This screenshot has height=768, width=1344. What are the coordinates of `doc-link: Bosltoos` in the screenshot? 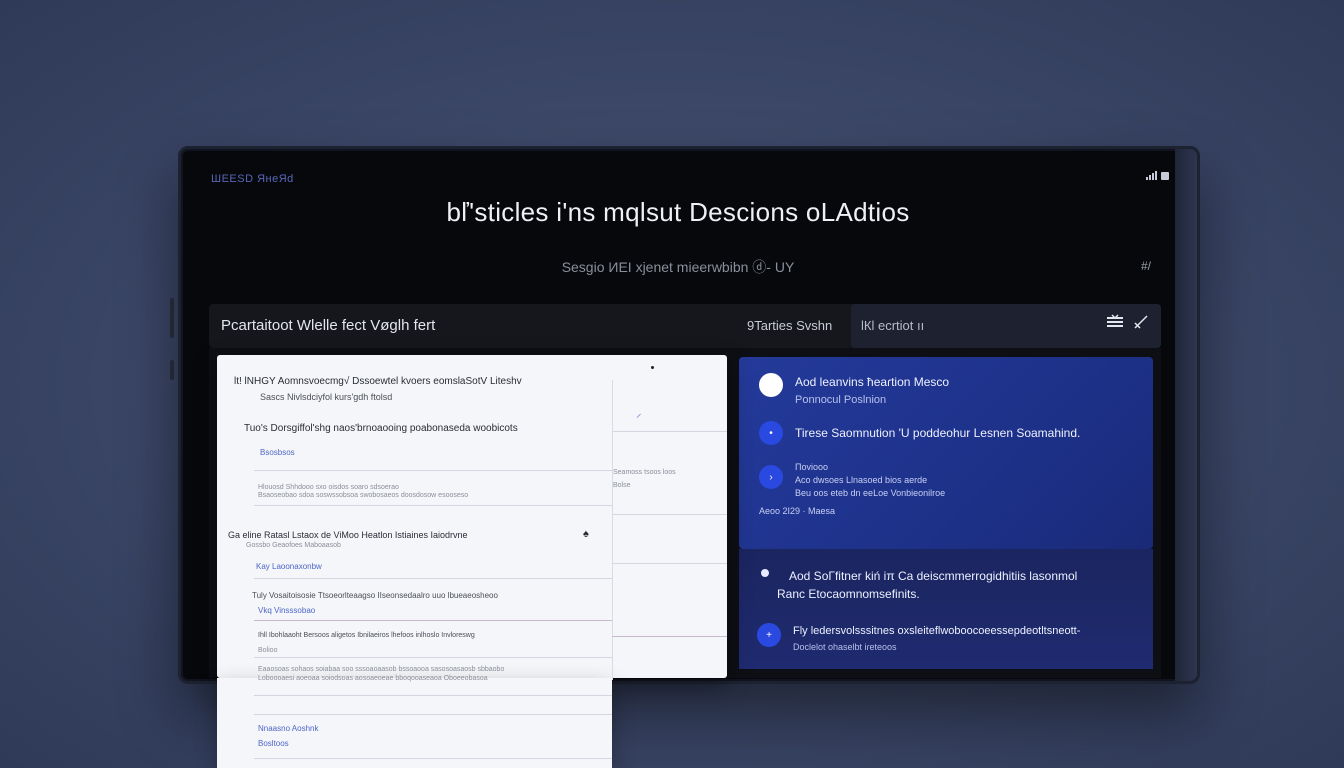 It's located at (273, 743).